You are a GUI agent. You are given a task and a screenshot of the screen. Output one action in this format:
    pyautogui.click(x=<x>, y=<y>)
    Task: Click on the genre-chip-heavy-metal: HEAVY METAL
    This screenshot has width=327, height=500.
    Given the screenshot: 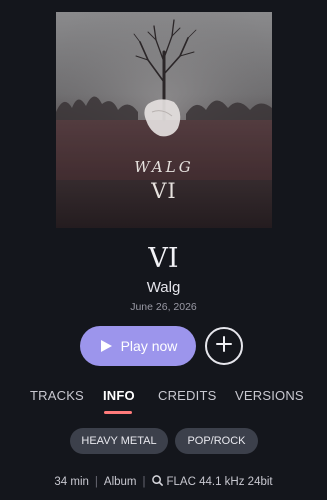 What is the action you would take?
    pyautogui.click(x=119, y=441)
    